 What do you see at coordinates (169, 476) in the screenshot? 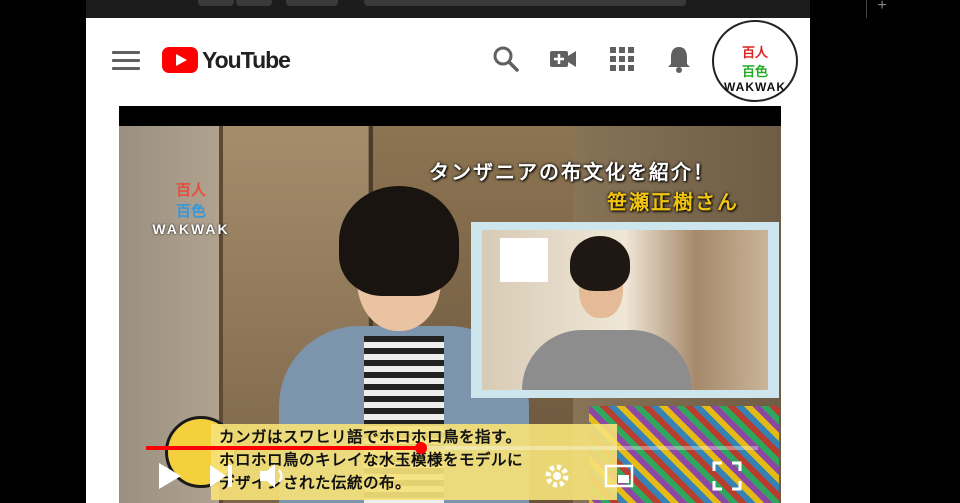
I see `play-icon` at bounding box center [169, 476].